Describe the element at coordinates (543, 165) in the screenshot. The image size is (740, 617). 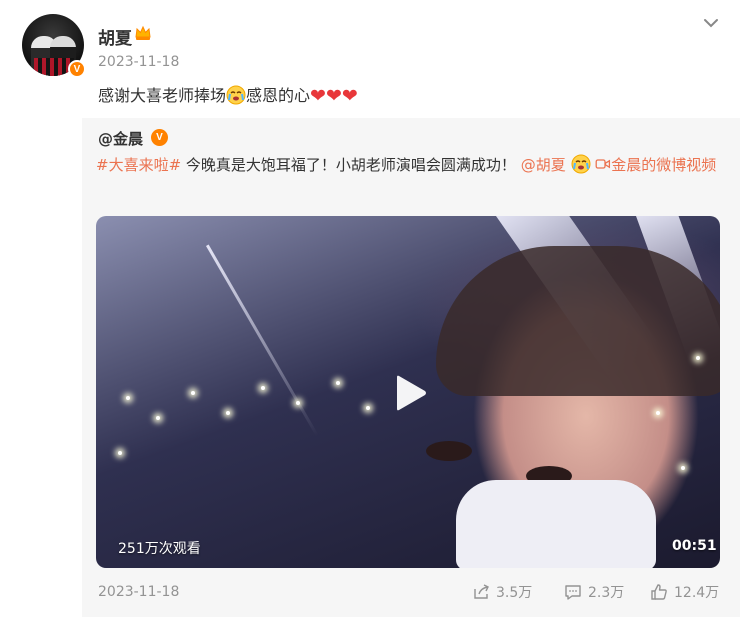
I see `mention-link: @胡夏` at that location.